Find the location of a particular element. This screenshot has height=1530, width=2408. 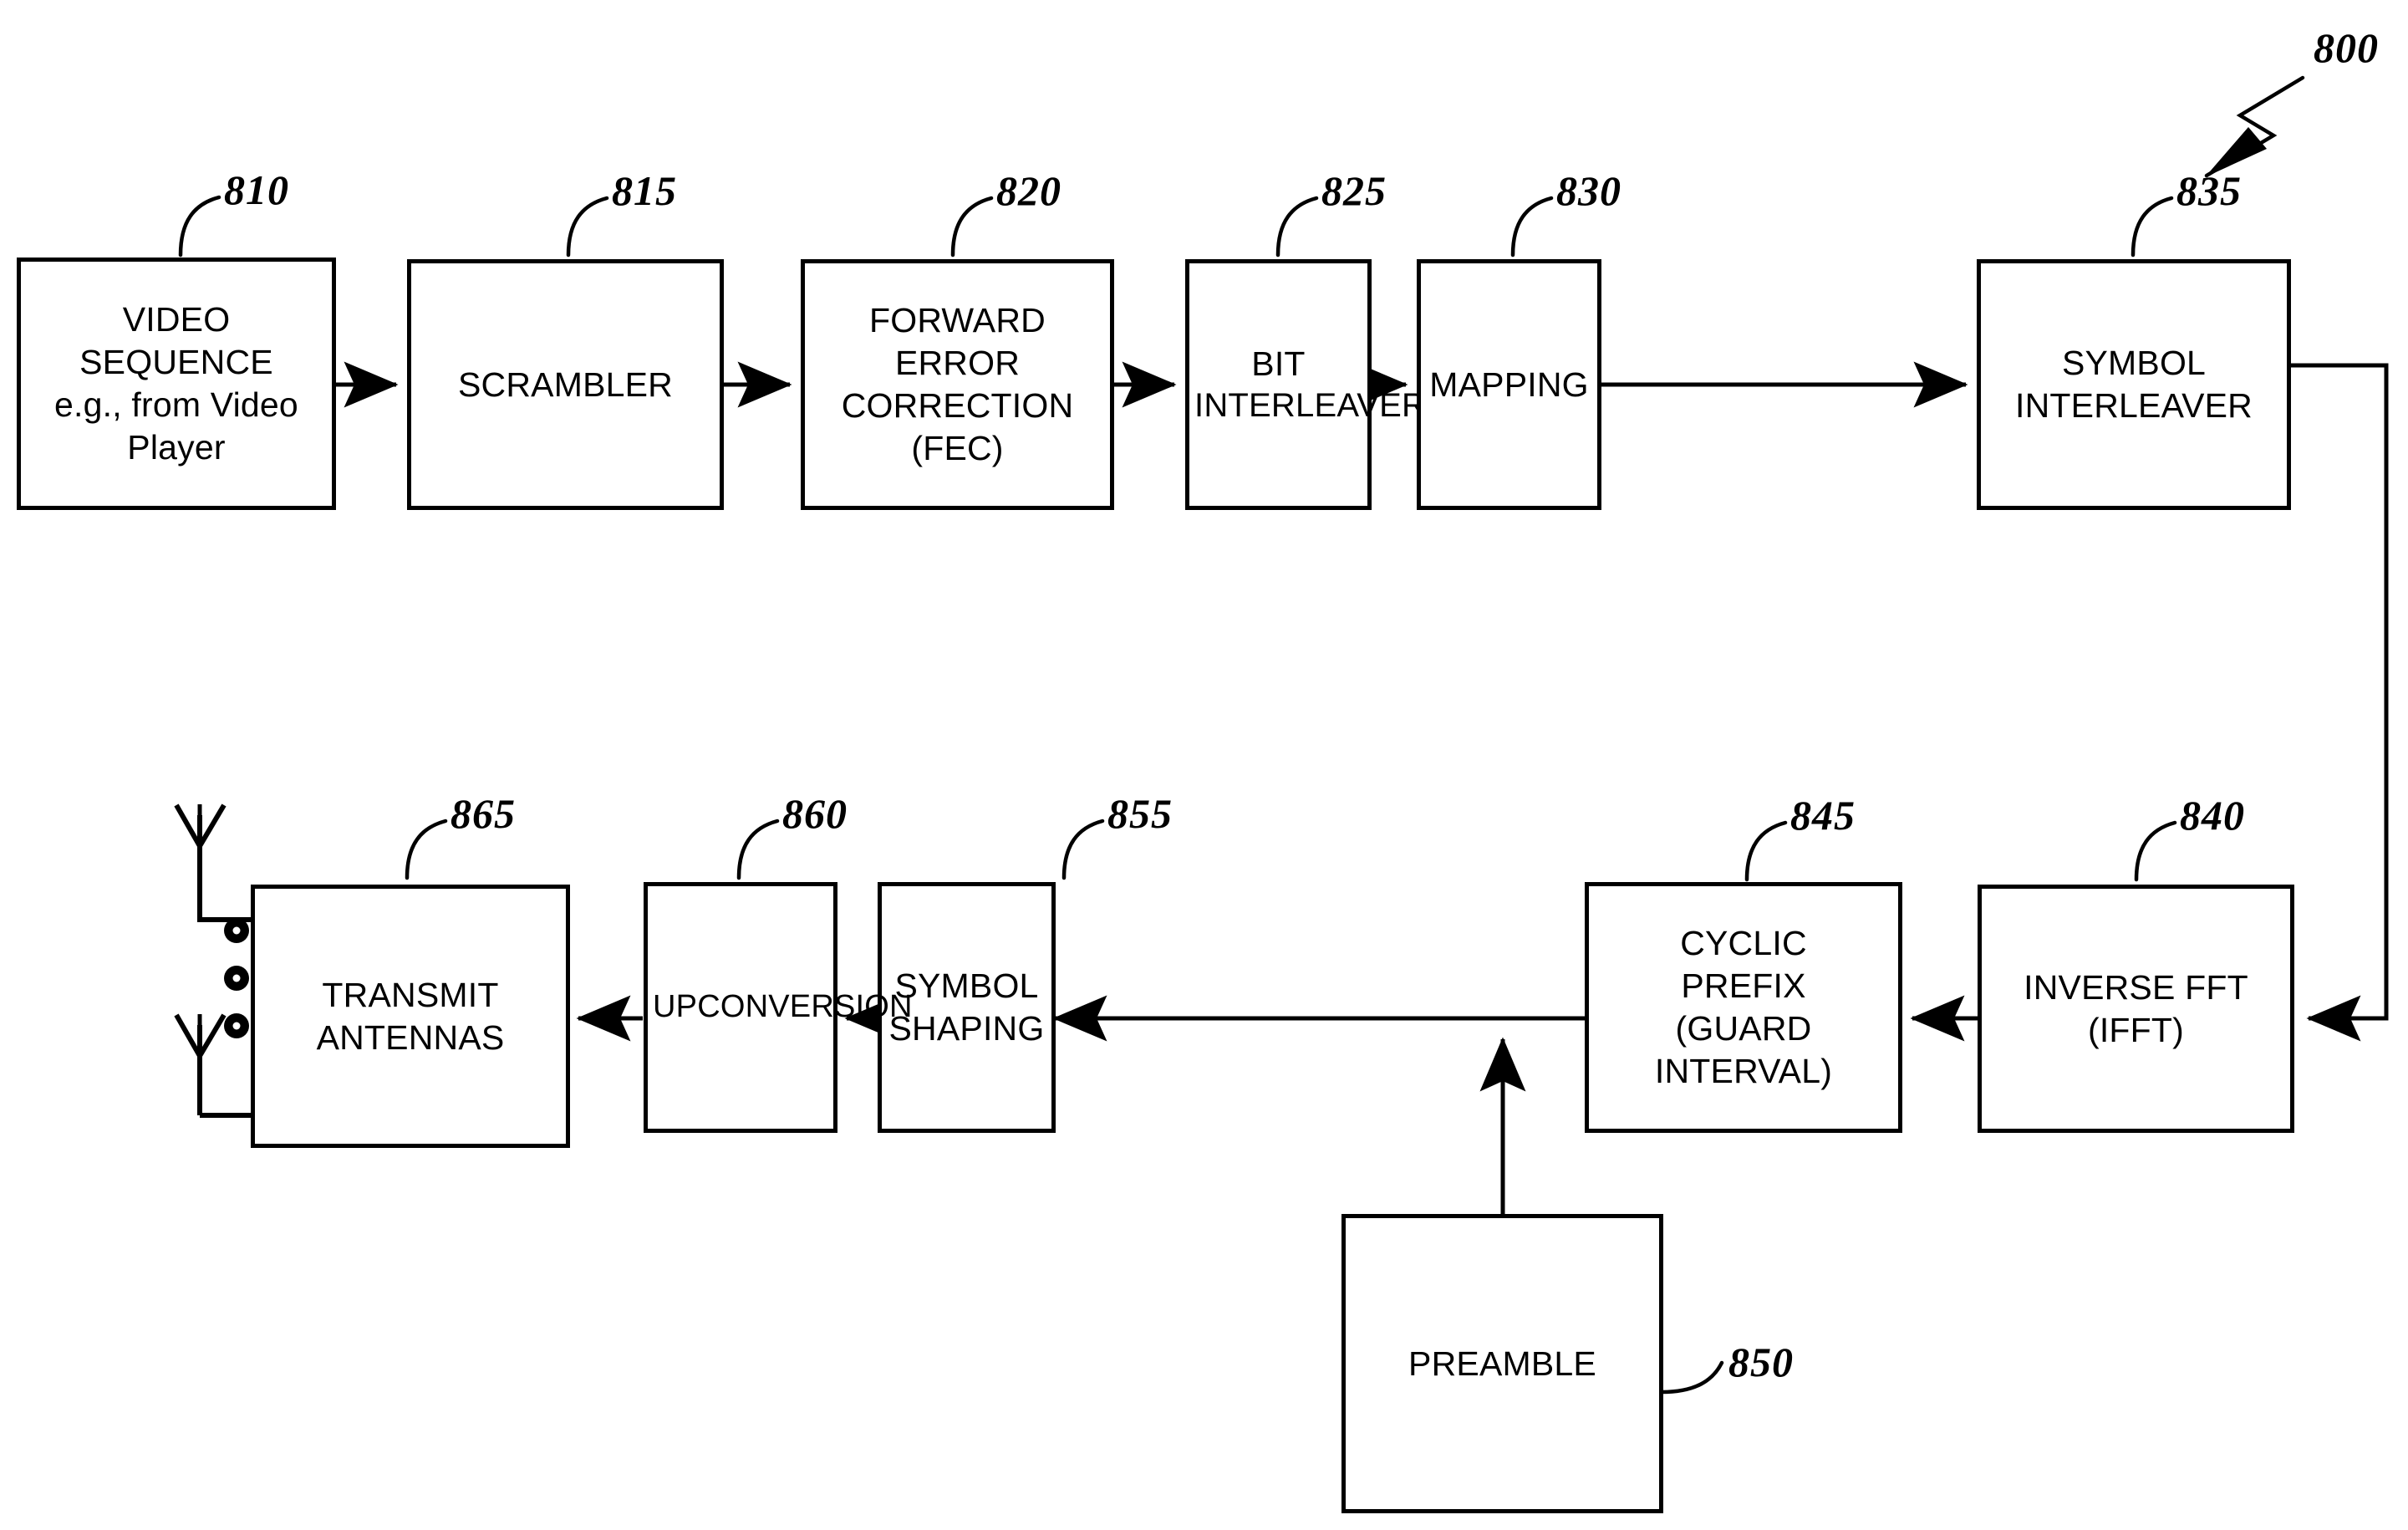

ref-number-820: 820 is located at coordinates (1028, 190).